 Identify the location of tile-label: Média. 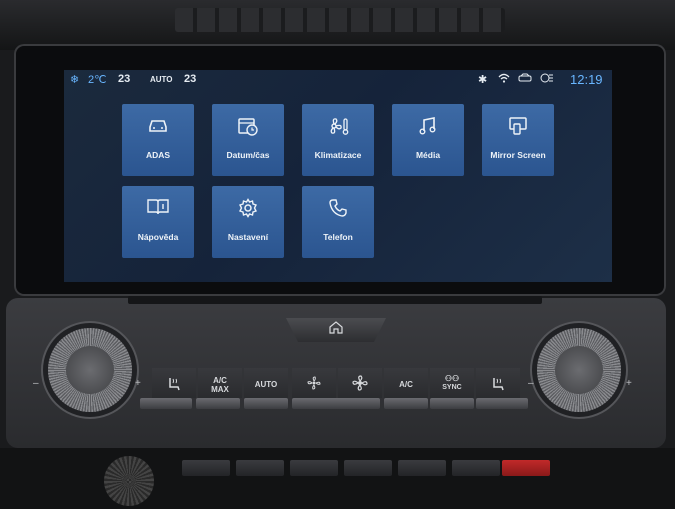
(428, 155).